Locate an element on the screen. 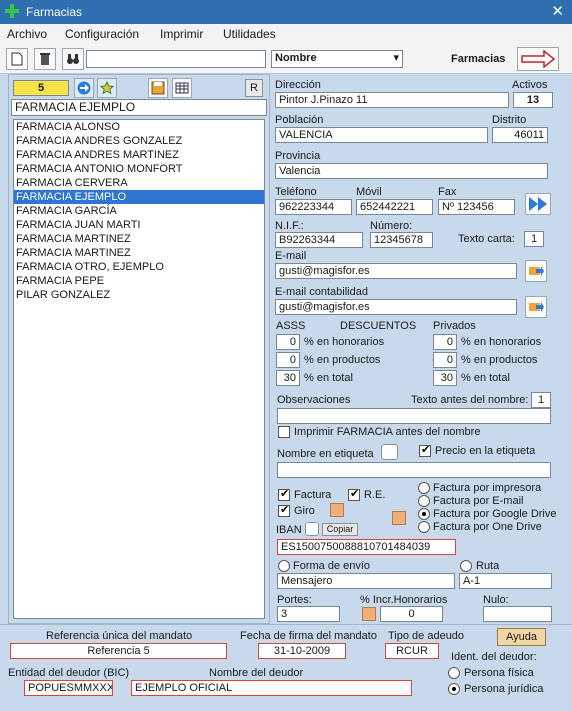  poblacion-field: VALENCIA is located at coordinates (381, 135).